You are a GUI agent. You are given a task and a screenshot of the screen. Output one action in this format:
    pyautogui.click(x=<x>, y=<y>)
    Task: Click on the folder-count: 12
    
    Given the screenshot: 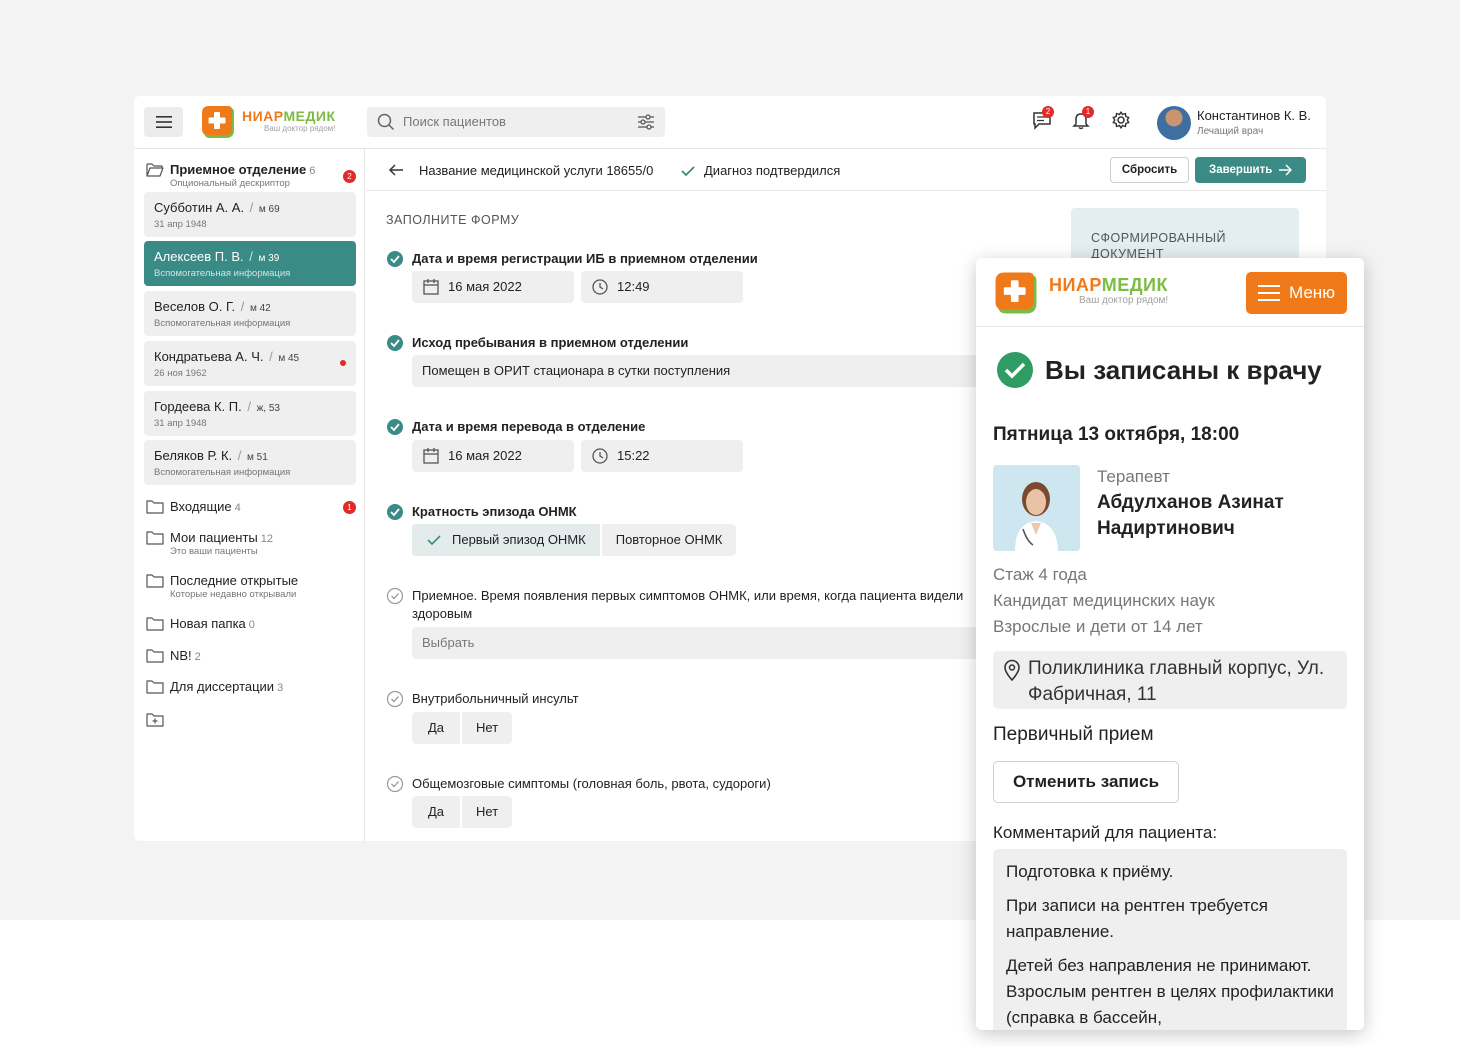 What is the action you would take?
    pyautogui.click(x=267, y=539)
    